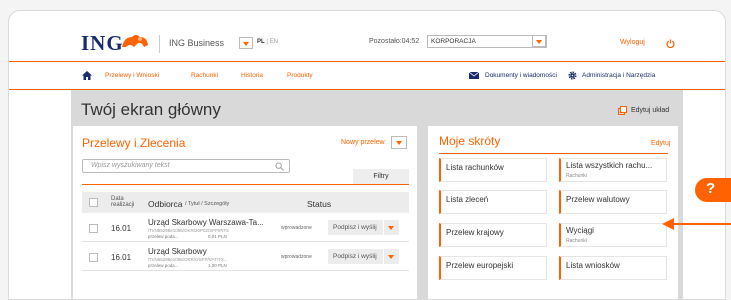 The height and width of the screenshot is (300, 731). I want to click on filters-button: Filtry, so click(381, 176).